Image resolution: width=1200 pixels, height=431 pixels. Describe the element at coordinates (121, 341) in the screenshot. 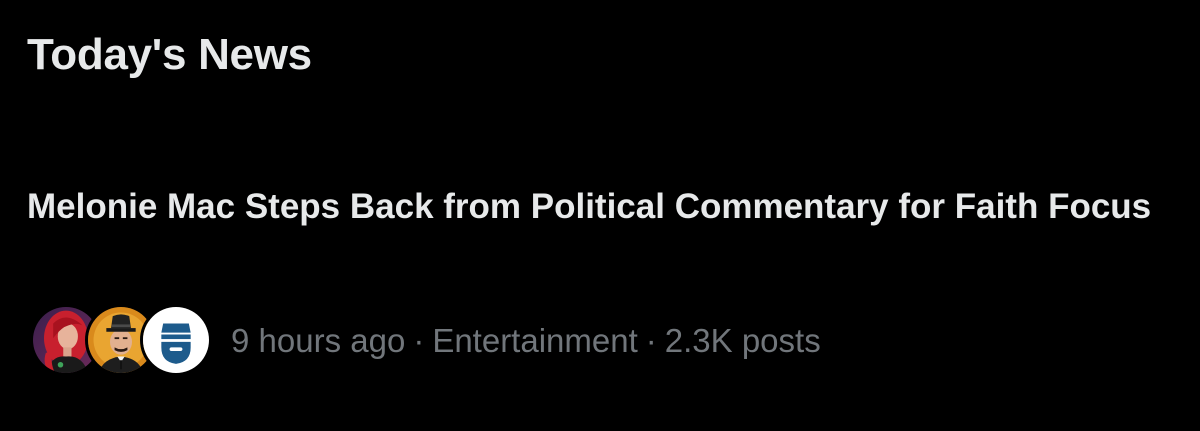

I see `avatar-stack` at that location.